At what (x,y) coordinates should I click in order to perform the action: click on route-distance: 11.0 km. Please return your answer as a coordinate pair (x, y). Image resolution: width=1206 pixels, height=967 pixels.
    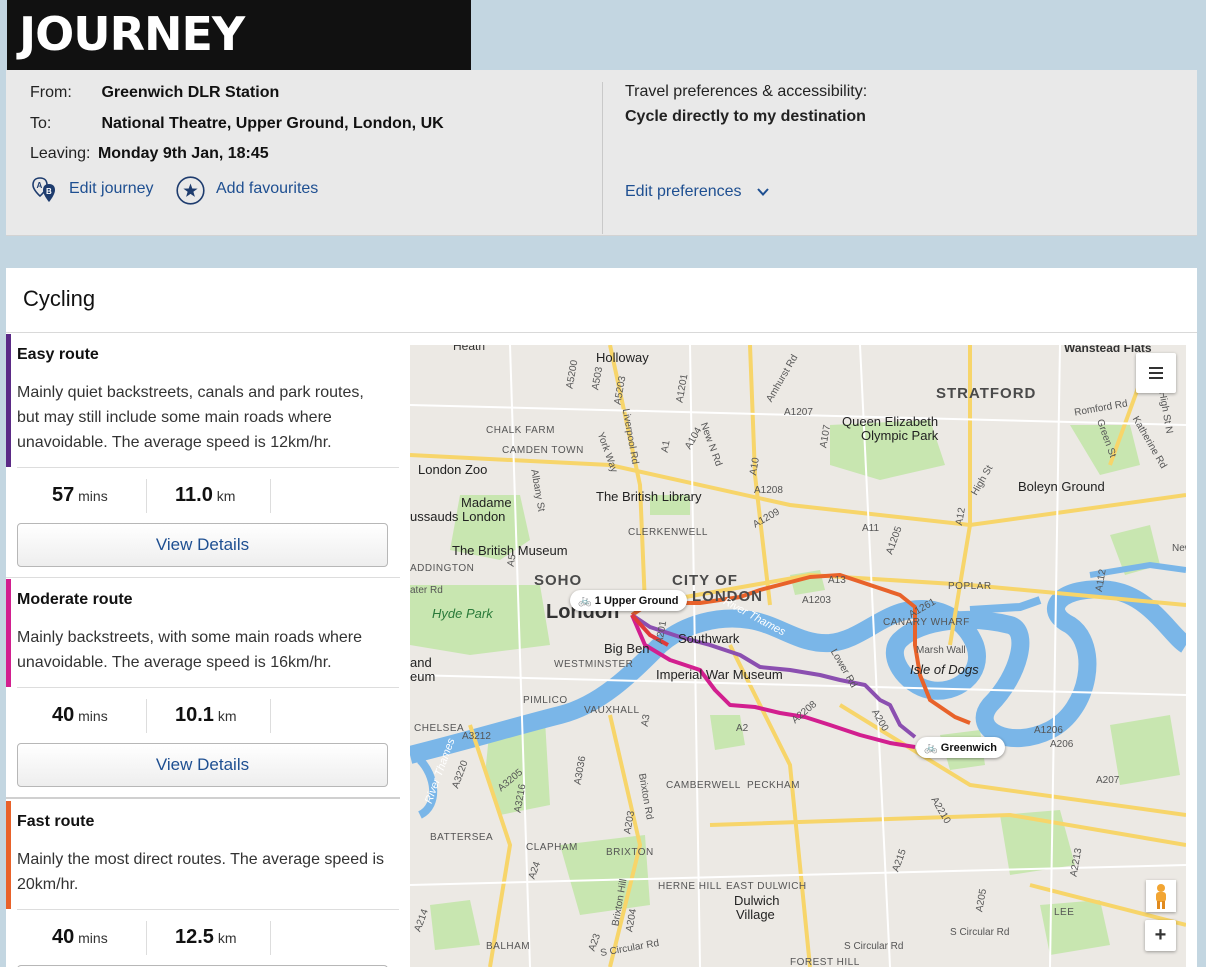
    Looking at the image, I should click on (205, 495).